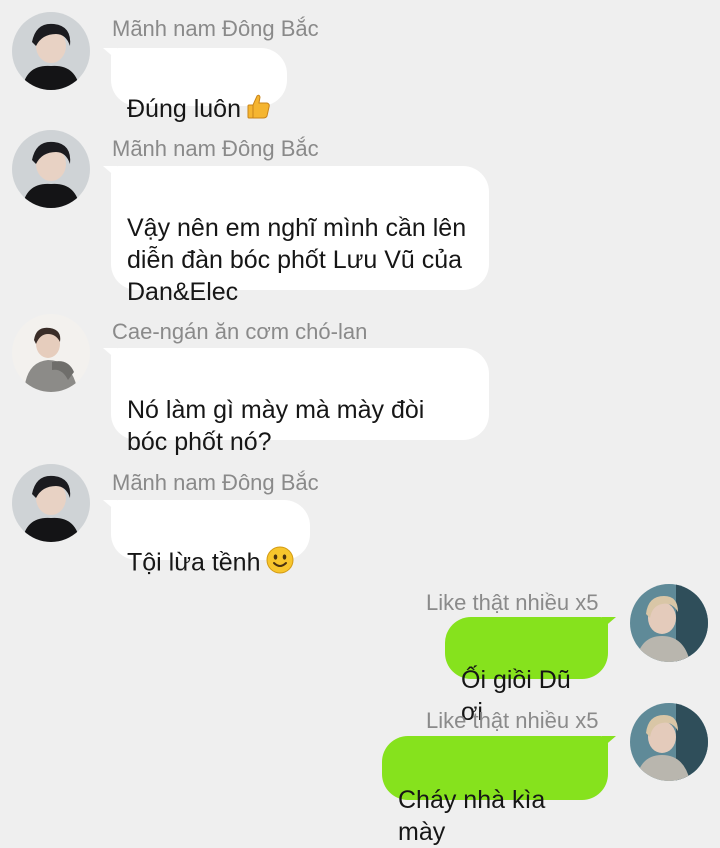 This screenshot has width=720, height=848. What do you see at coordinates (472, 816) in the screenshot?
I see `message-text: Cháy nhà kìa mày` at bounding box center [472, 816].